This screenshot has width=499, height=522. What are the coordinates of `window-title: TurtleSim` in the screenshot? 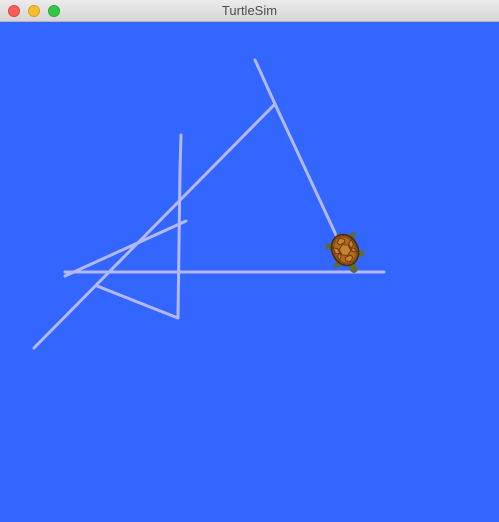 It's located at (249, 10).